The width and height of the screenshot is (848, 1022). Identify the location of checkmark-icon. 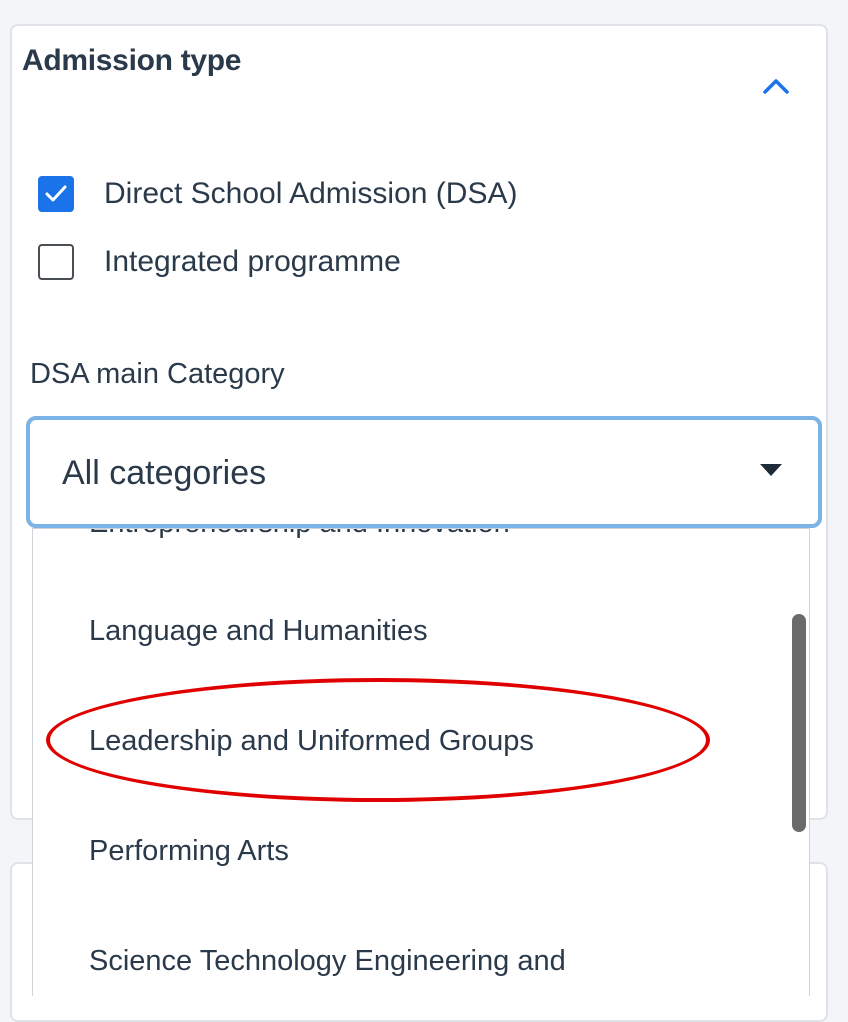
(56, 193).